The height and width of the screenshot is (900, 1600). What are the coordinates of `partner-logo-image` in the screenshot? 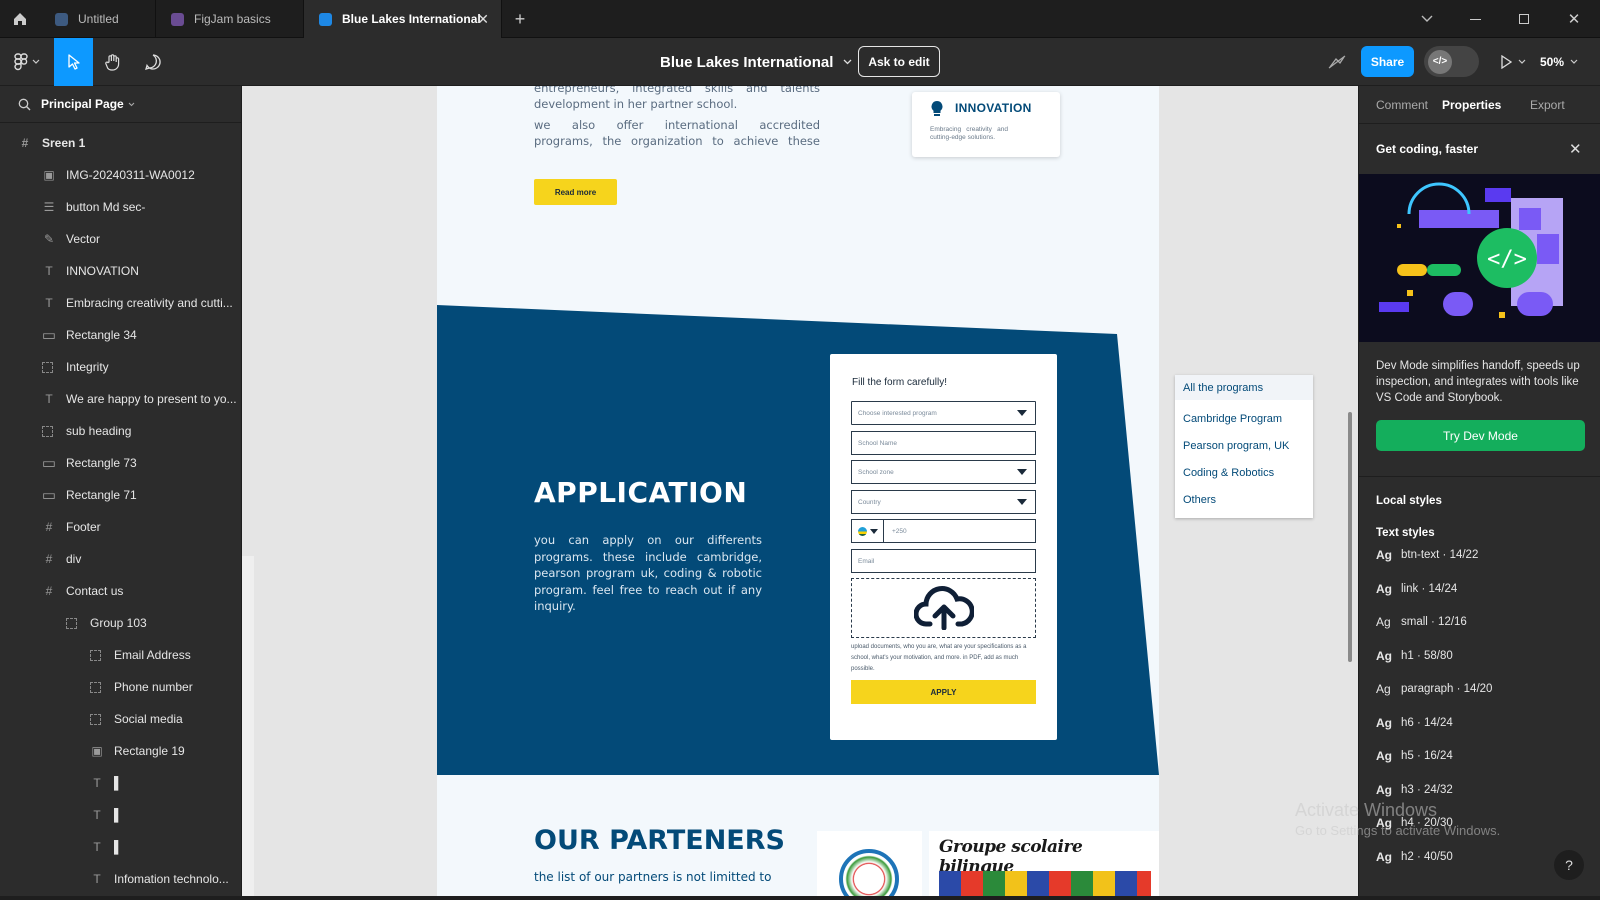 It's located at (869, 865).